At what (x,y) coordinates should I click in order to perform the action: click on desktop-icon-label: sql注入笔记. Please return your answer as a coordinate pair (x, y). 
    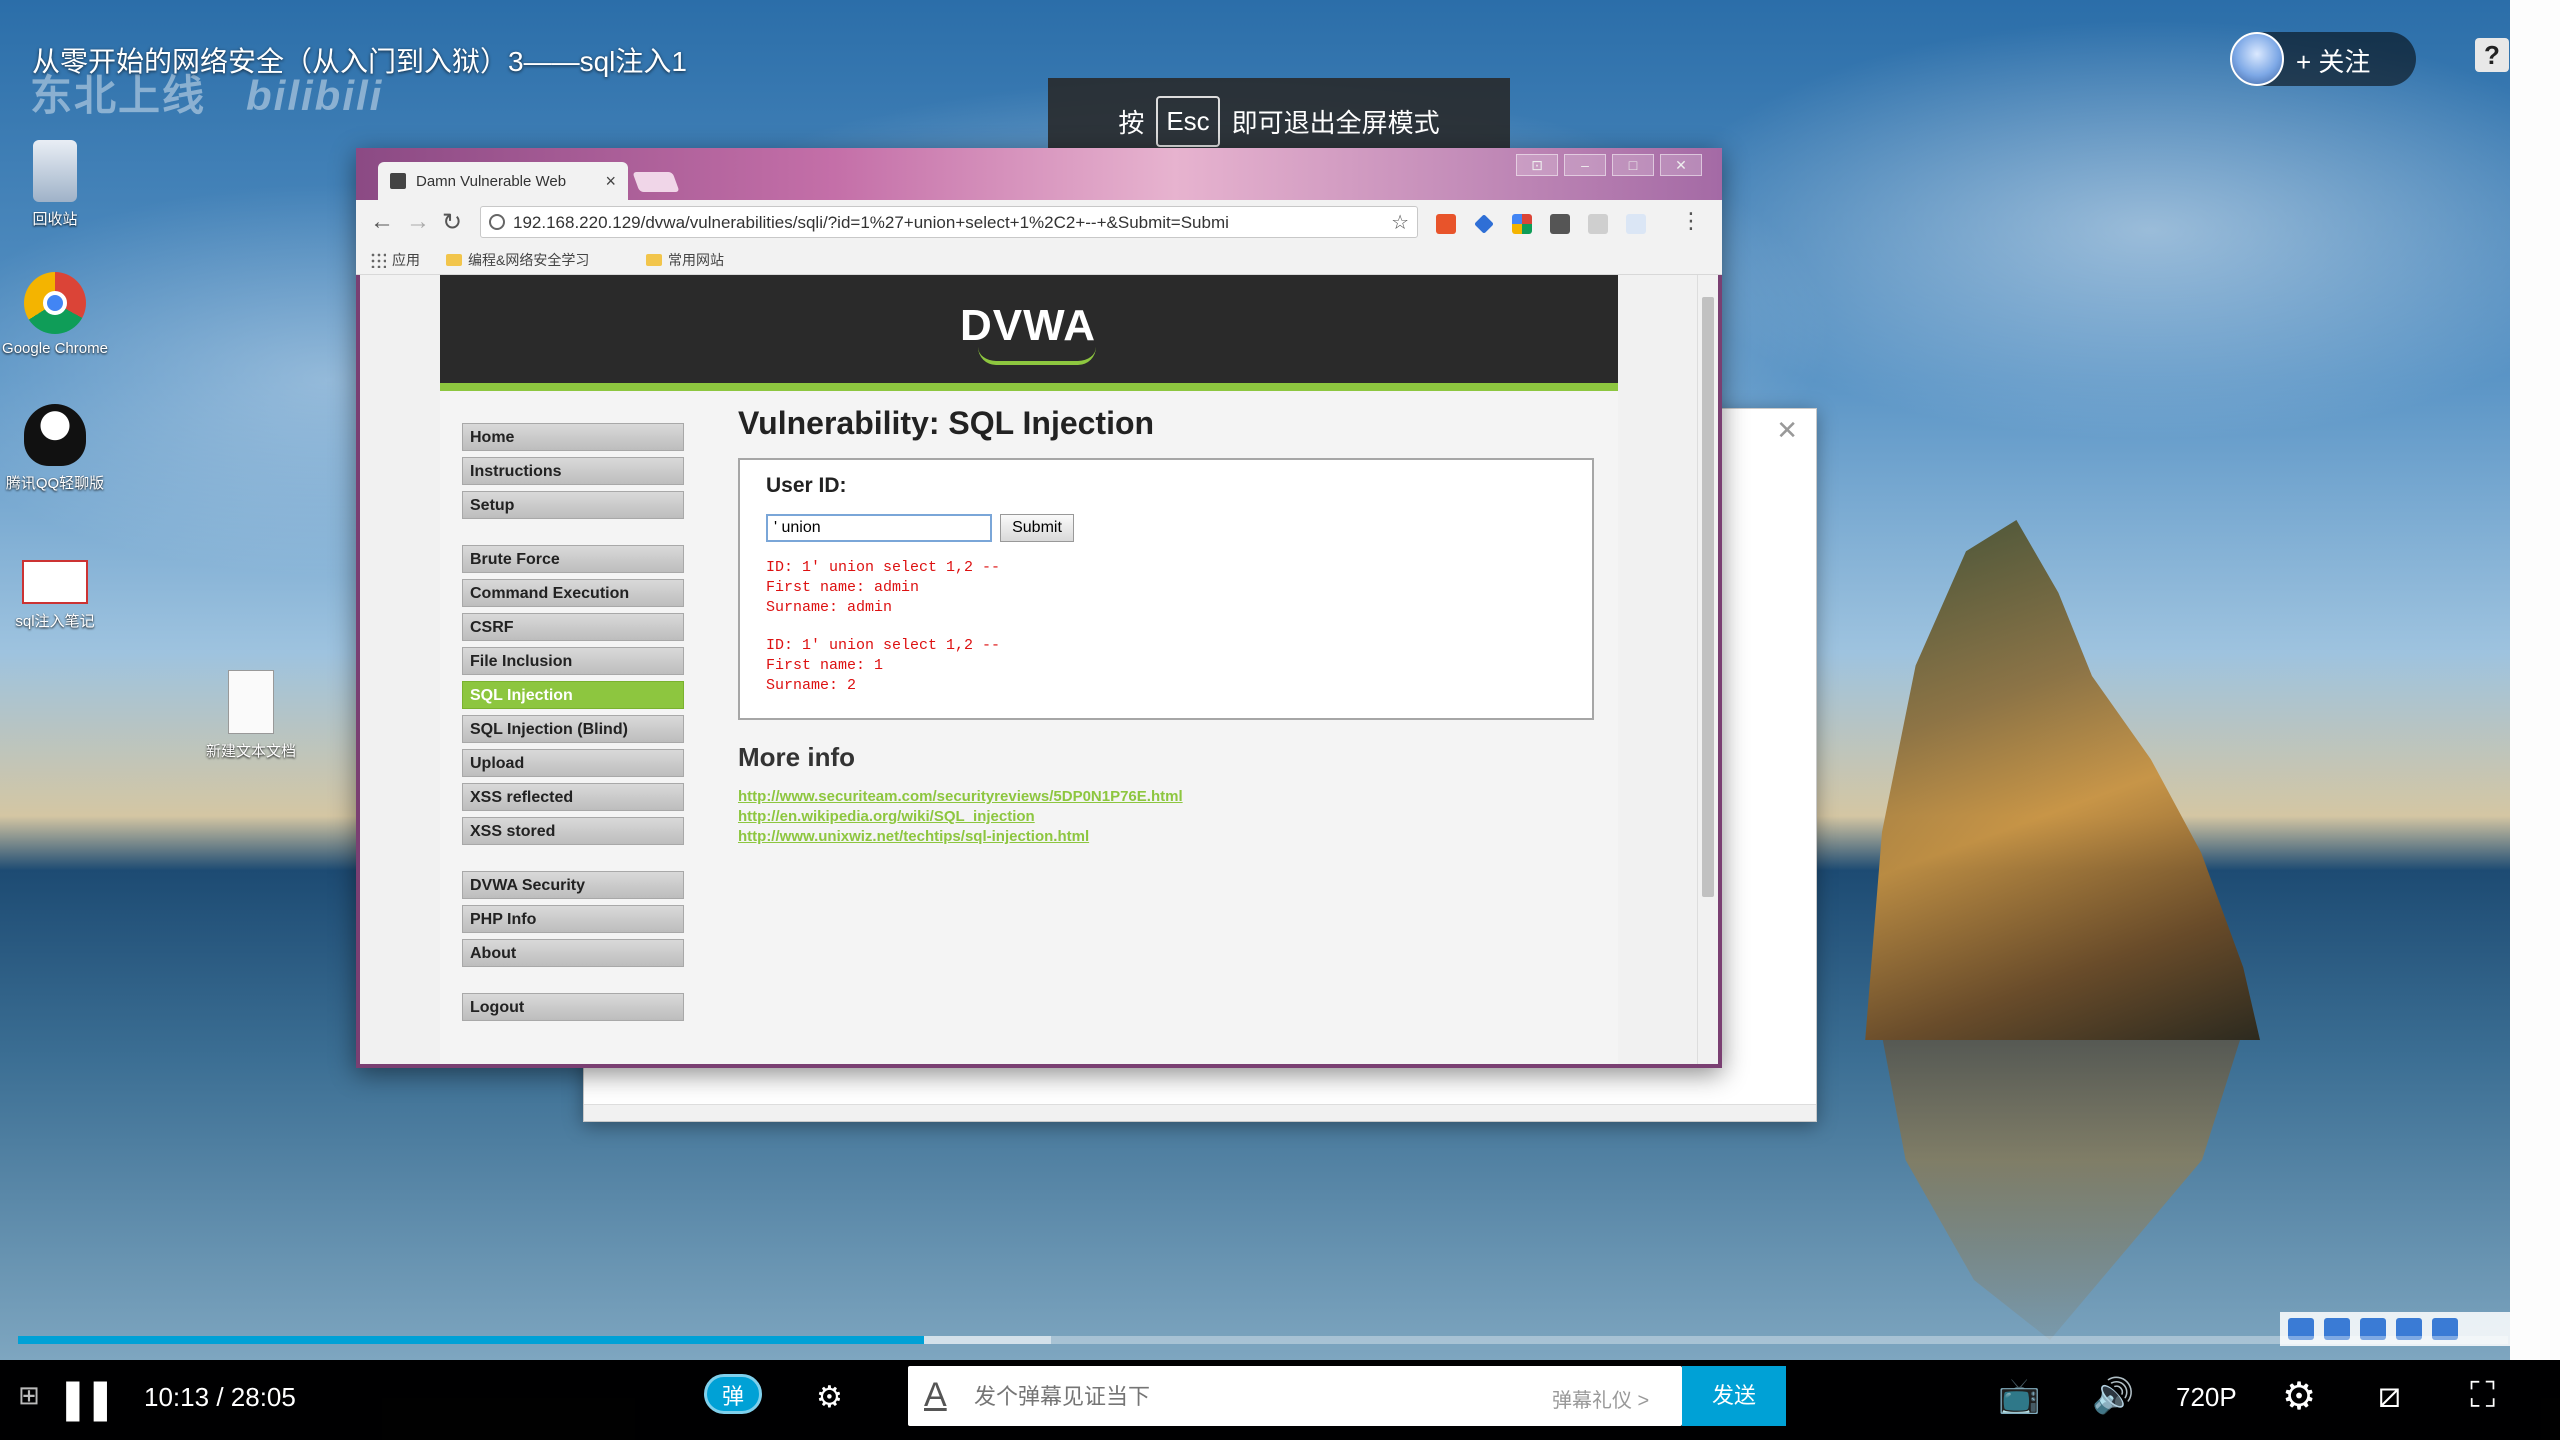
    Looking at the image, I should click on (55, 621).